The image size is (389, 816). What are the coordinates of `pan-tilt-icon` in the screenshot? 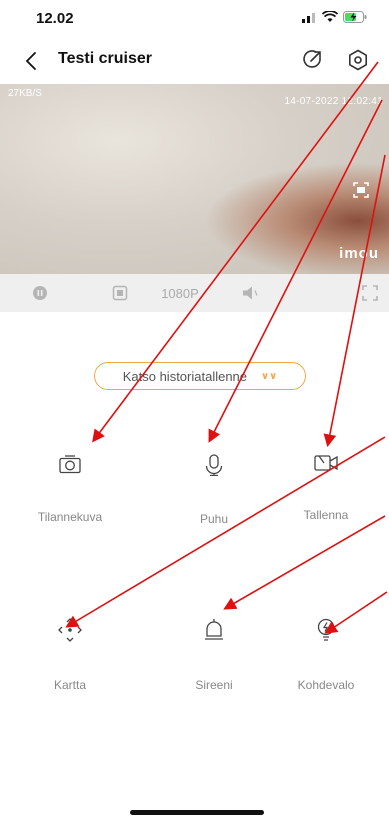 It's located at (70, 630).